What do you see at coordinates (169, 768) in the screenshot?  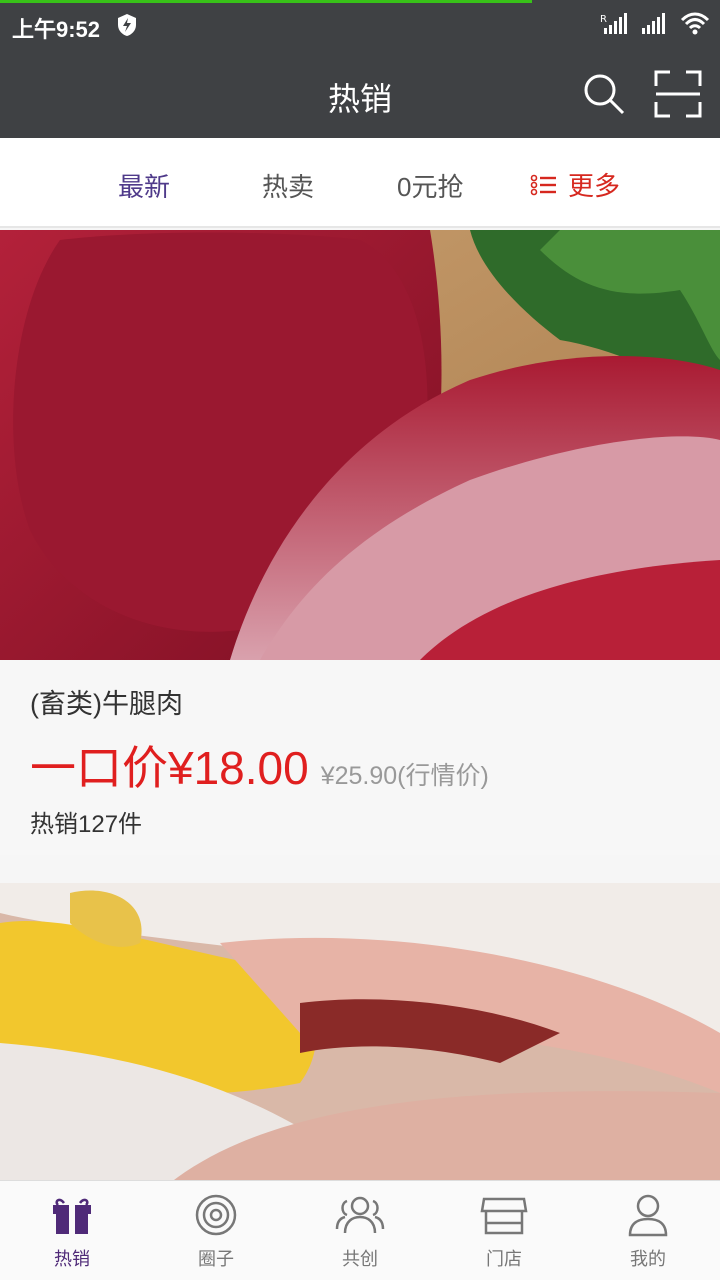 I see `product-price: 一口价¥18.00` at bounding box center [169, 768].